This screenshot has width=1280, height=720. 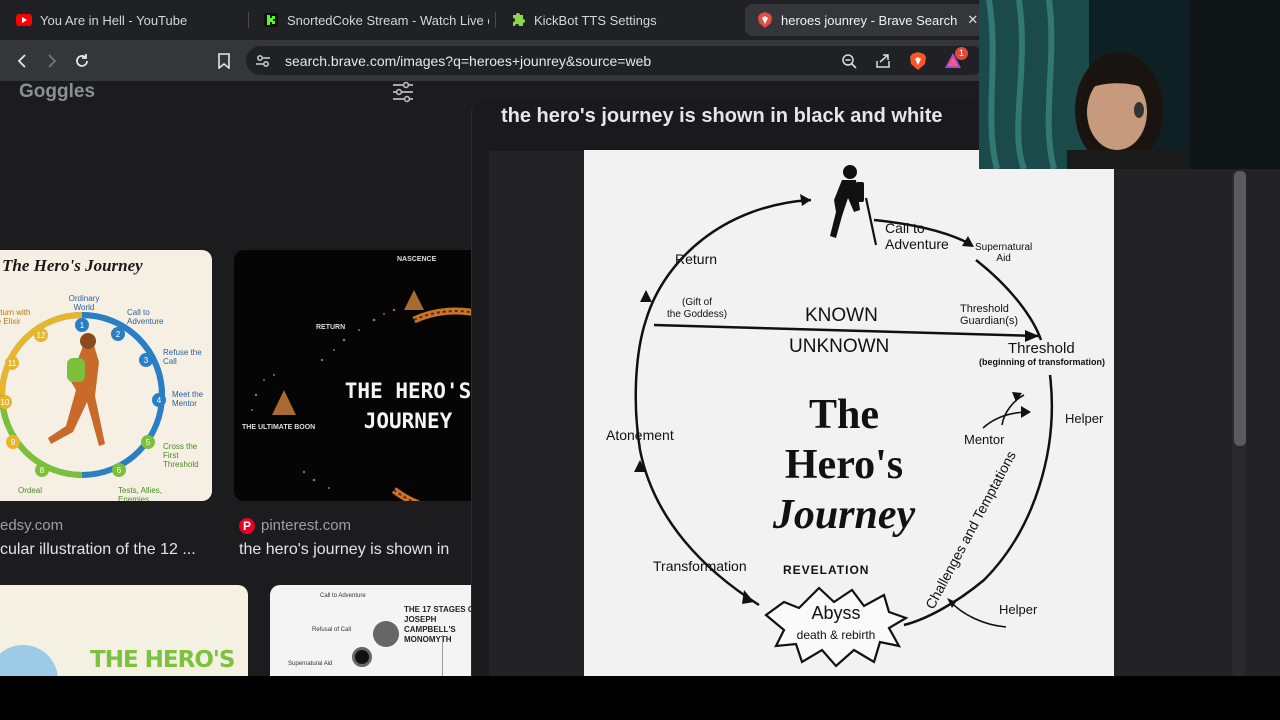 I want to click on step-number: 3, so click(x=146, y=360).